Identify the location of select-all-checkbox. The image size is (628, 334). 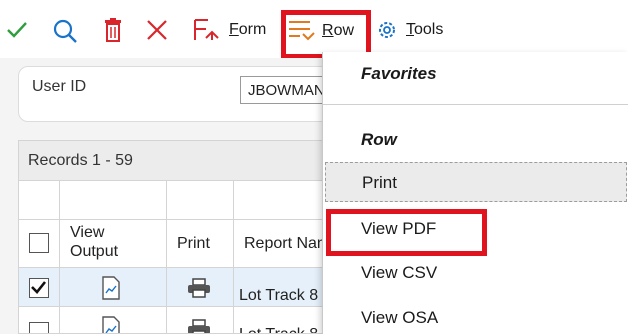
(39, 243).